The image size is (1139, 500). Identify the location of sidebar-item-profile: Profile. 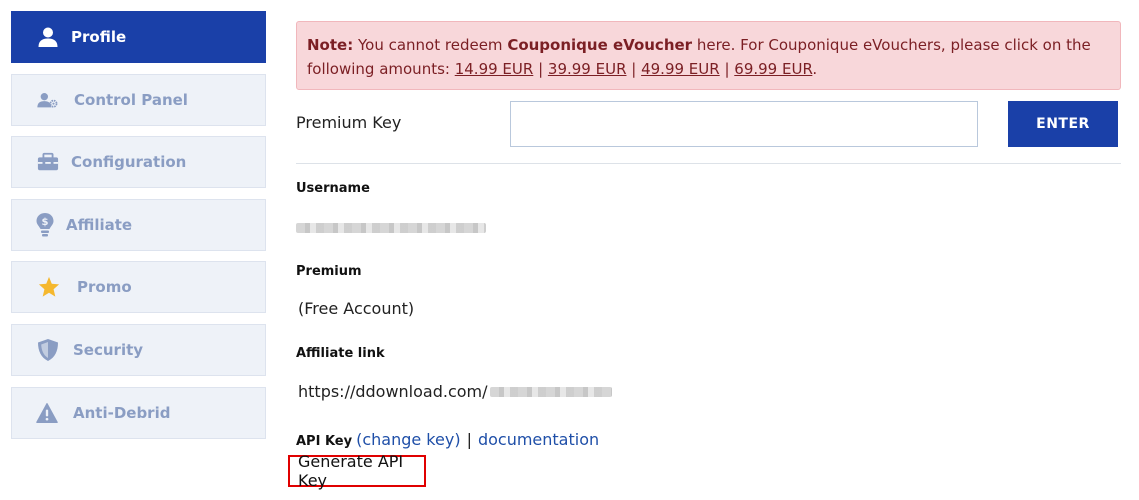
(138, 37).